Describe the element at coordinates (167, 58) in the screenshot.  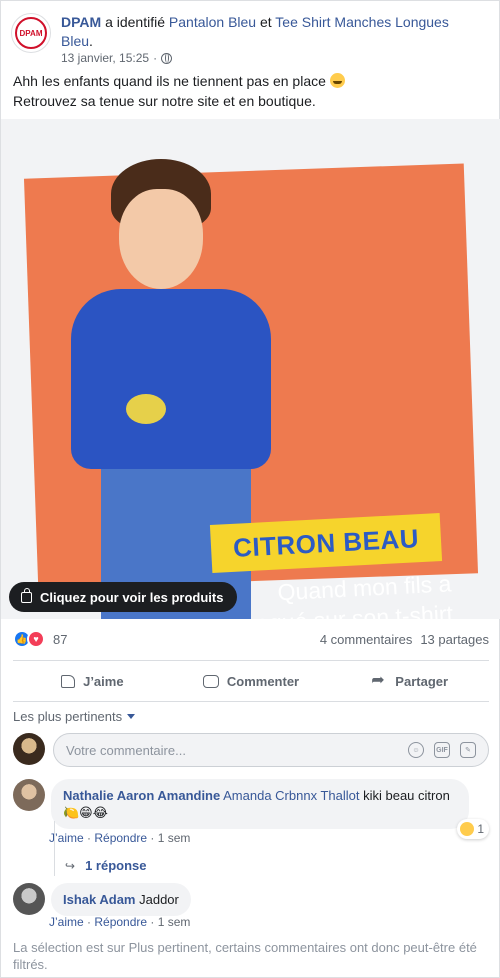
I see `globe-icon` at that location.